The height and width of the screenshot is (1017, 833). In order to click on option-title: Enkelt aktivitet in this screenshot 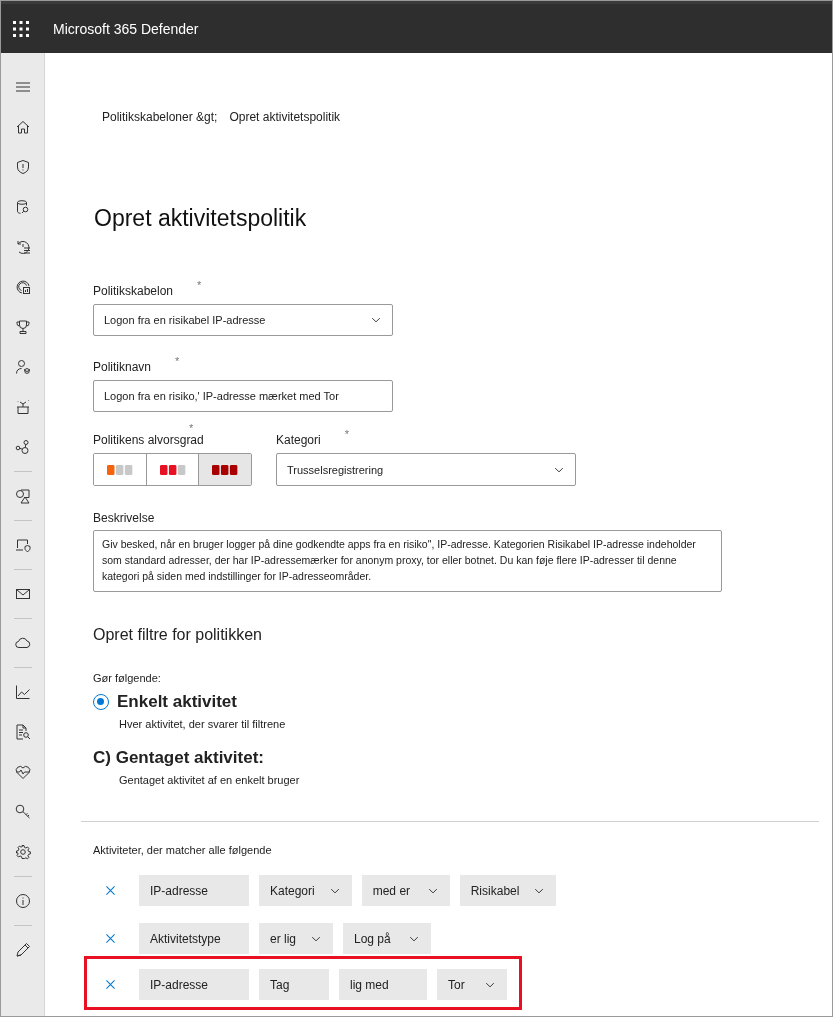, I will do `click(177, 702)`.